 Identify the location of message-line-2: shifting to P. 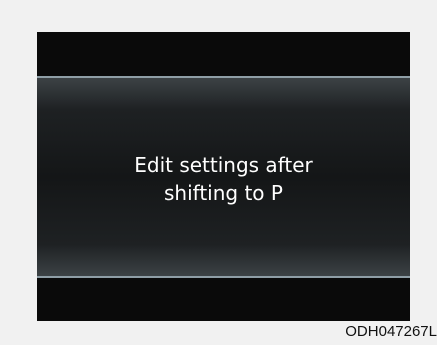
(223, 193).